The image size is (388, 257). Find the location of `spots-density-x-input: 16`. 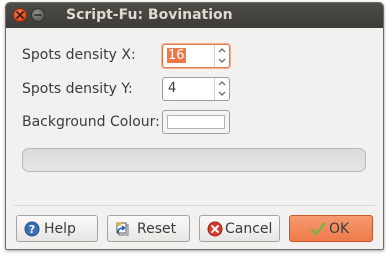

spots-density-x-input: 16 is located at coordinates (176, 55).